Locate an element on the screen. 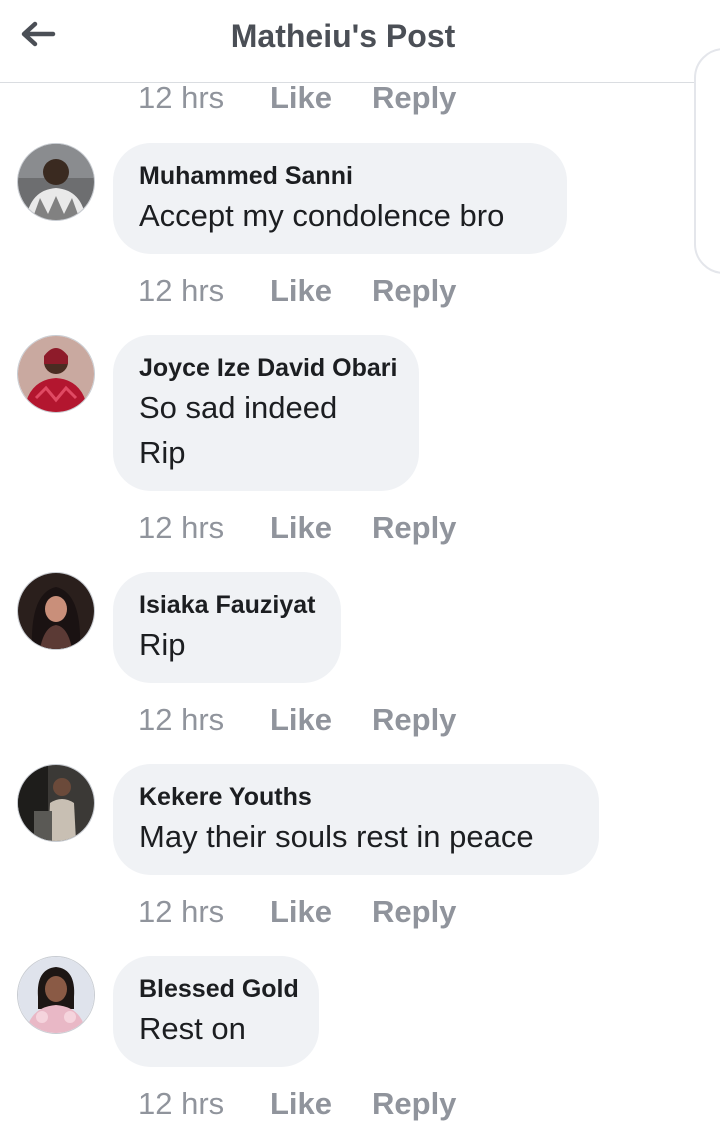 Image resolution: width=720 pixels, height=1134 pixels. page-title: Matheiu's Post is located at coordinates (343, 36).